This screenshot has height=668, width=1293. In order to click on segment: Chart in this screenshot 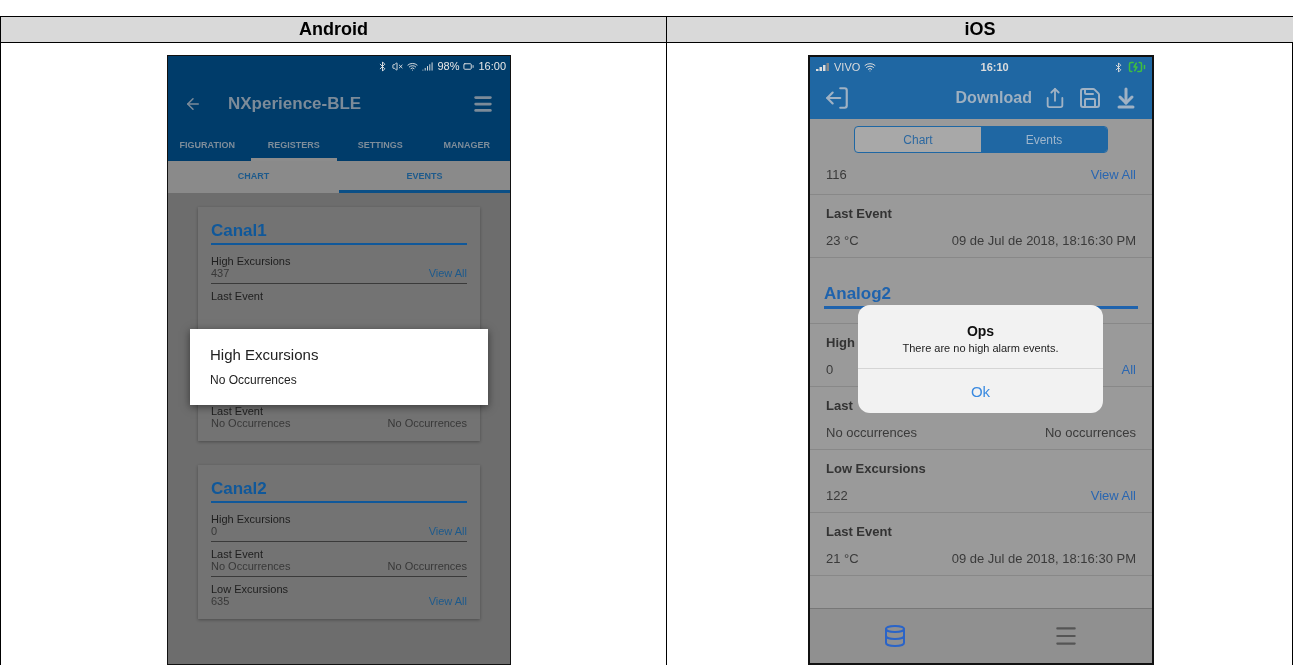, I will do `click(918, 139)`.